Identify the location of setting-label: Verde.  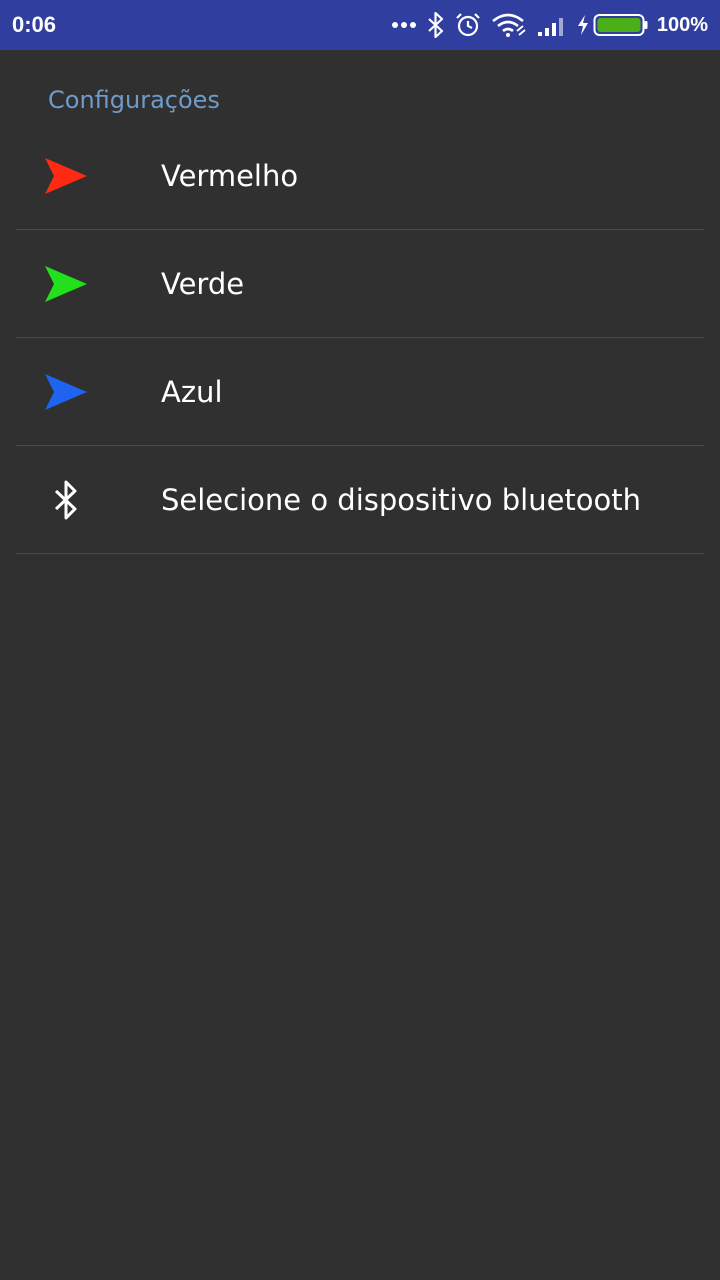
(203, 283).